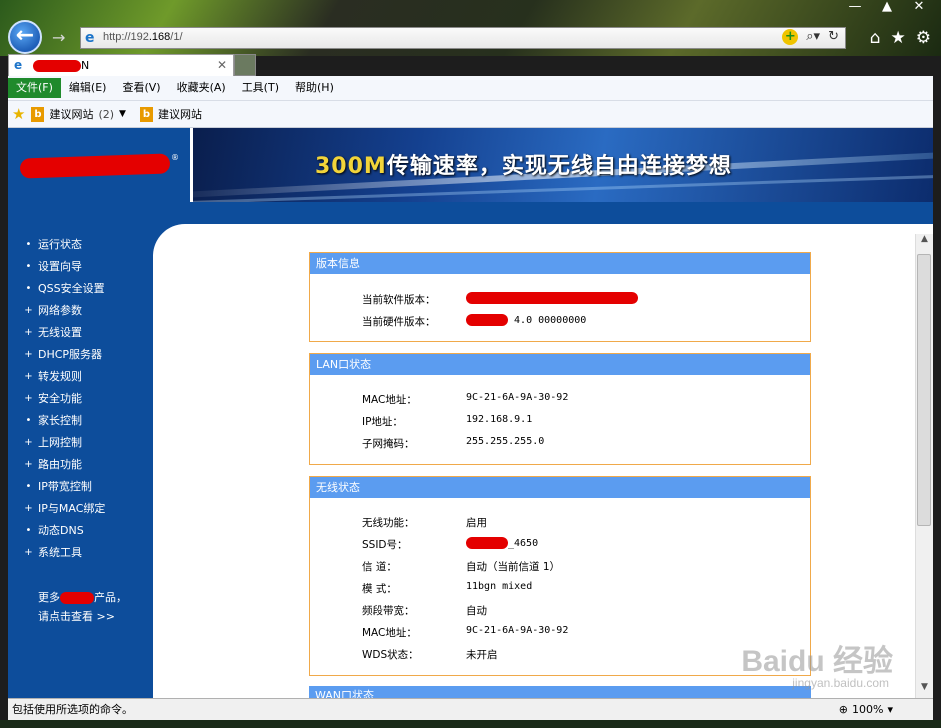 The image size is (941, 728). I want to click on more-products-link: 更多 产品， 请点击查看 >>, so click(82, 607).